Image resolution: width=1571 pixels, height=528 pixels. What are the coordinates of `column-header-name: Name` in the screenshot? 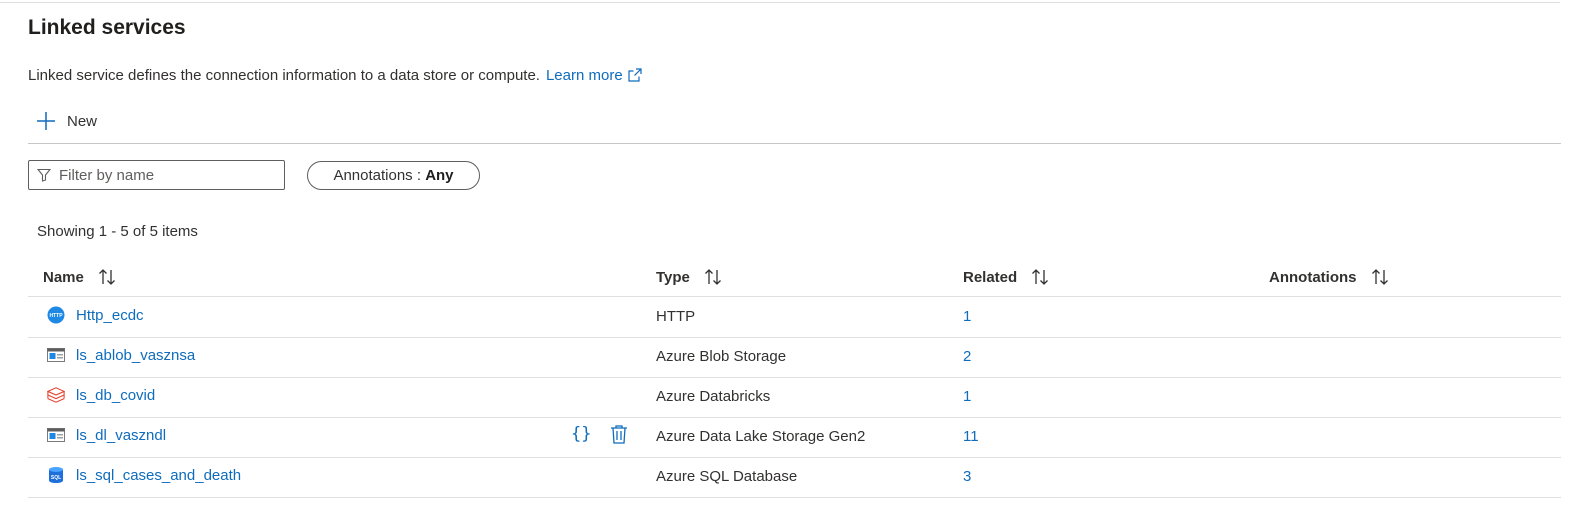 It's located at (80, 277).